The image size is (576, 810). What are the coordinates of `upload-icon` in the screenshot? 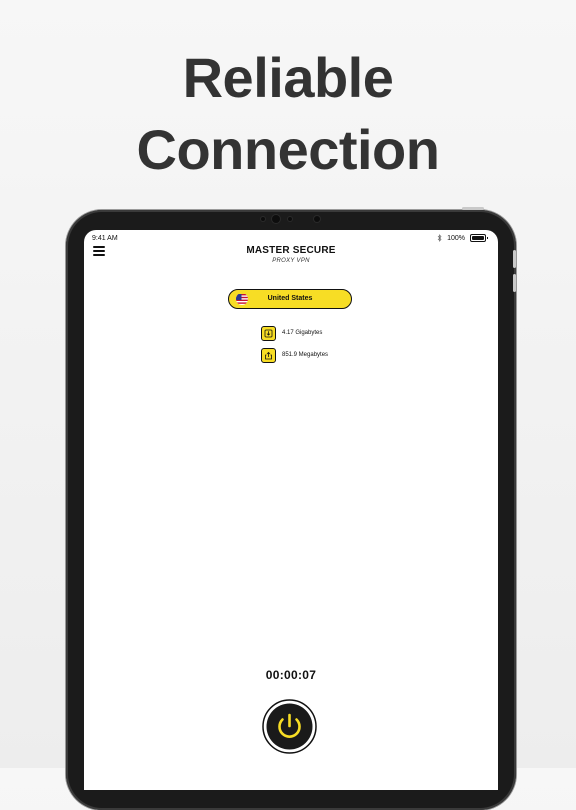 It's located at (268, 355).